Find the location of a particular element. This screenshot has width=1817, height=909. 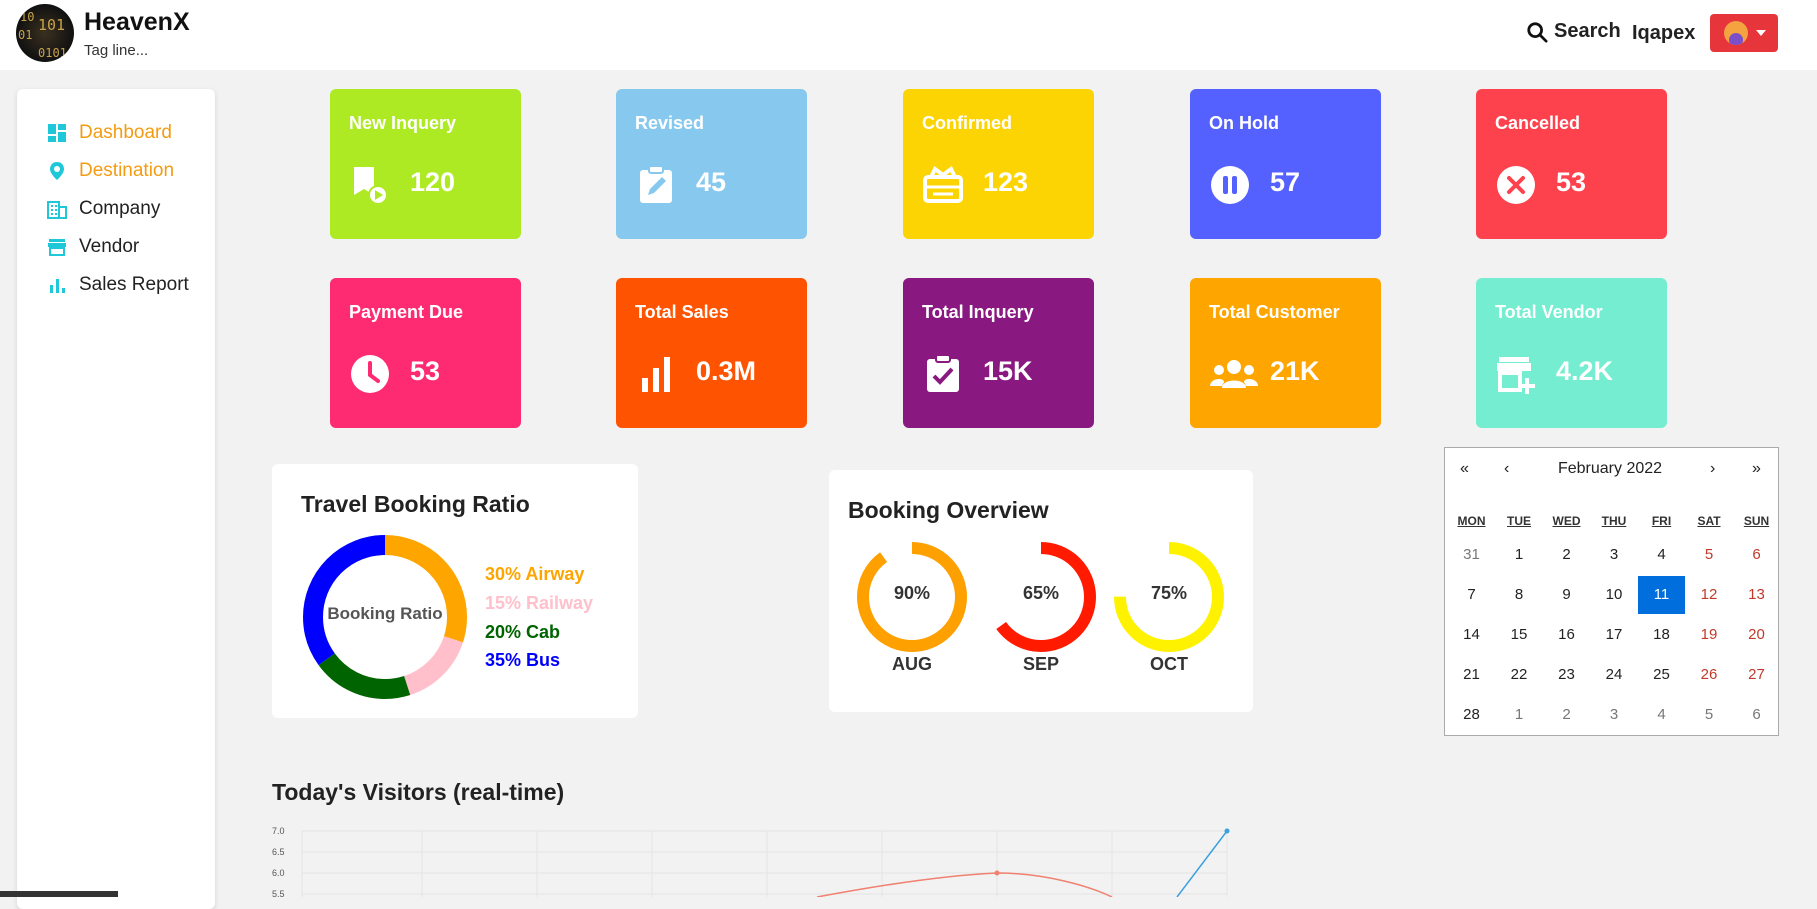

calendar-next-month-button: › is located at coordinates (1712, 469).